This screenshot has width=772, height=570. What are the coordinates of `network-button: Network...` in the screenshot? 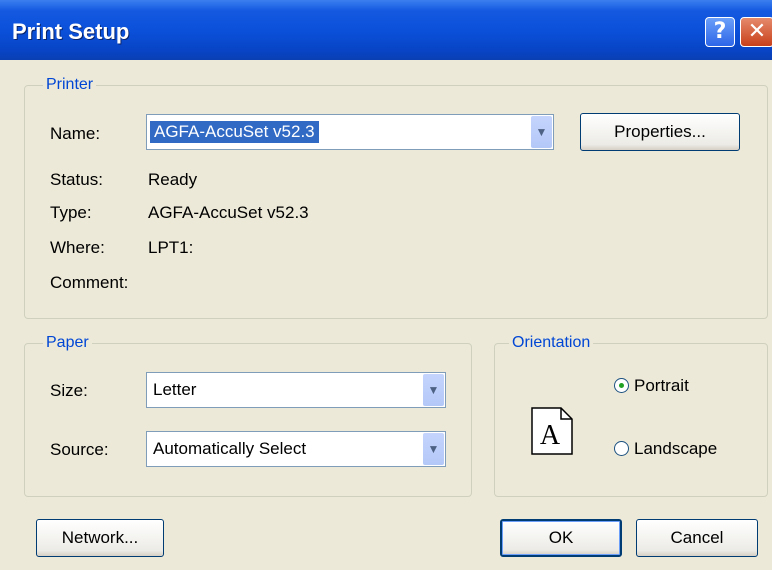 It's located at (100, 538).